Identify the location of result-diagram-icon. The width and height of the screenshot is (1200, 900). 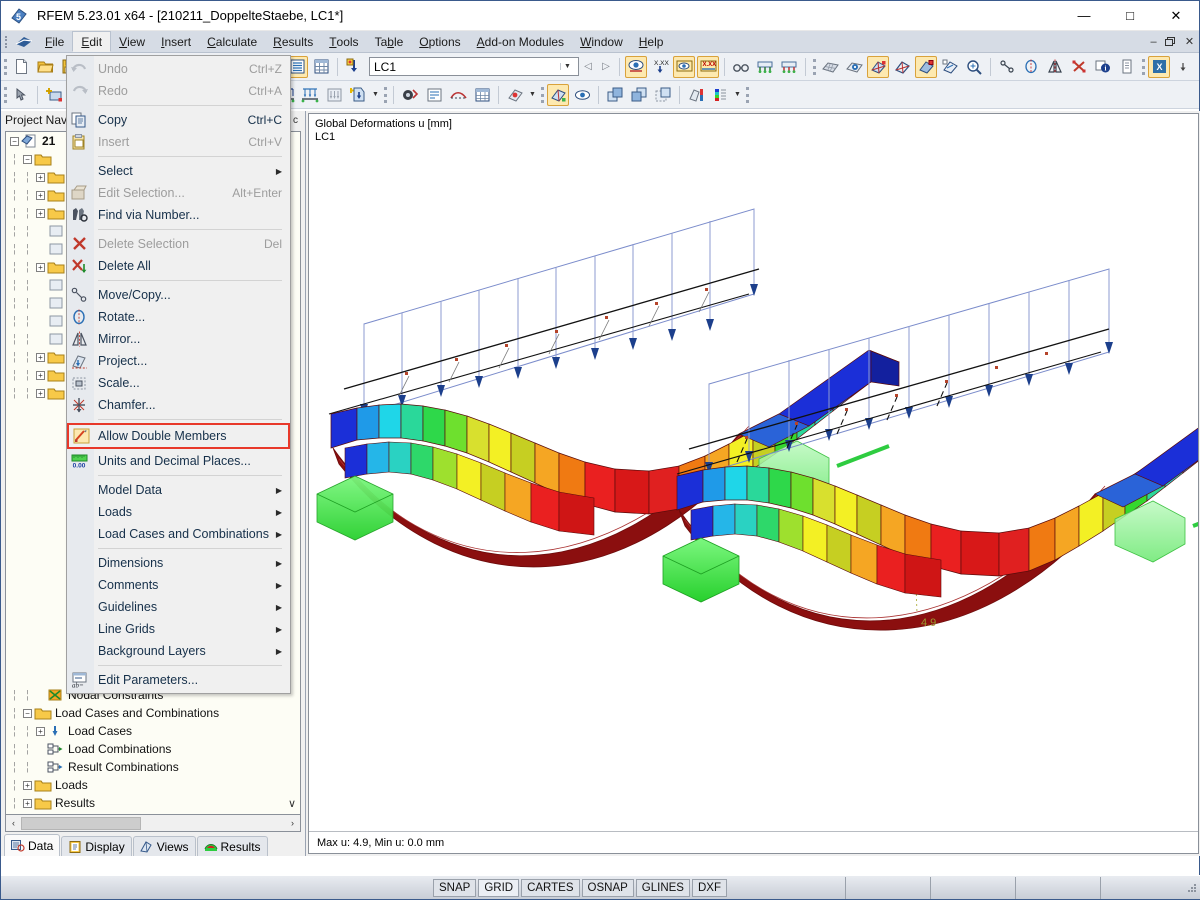
(684, 66).